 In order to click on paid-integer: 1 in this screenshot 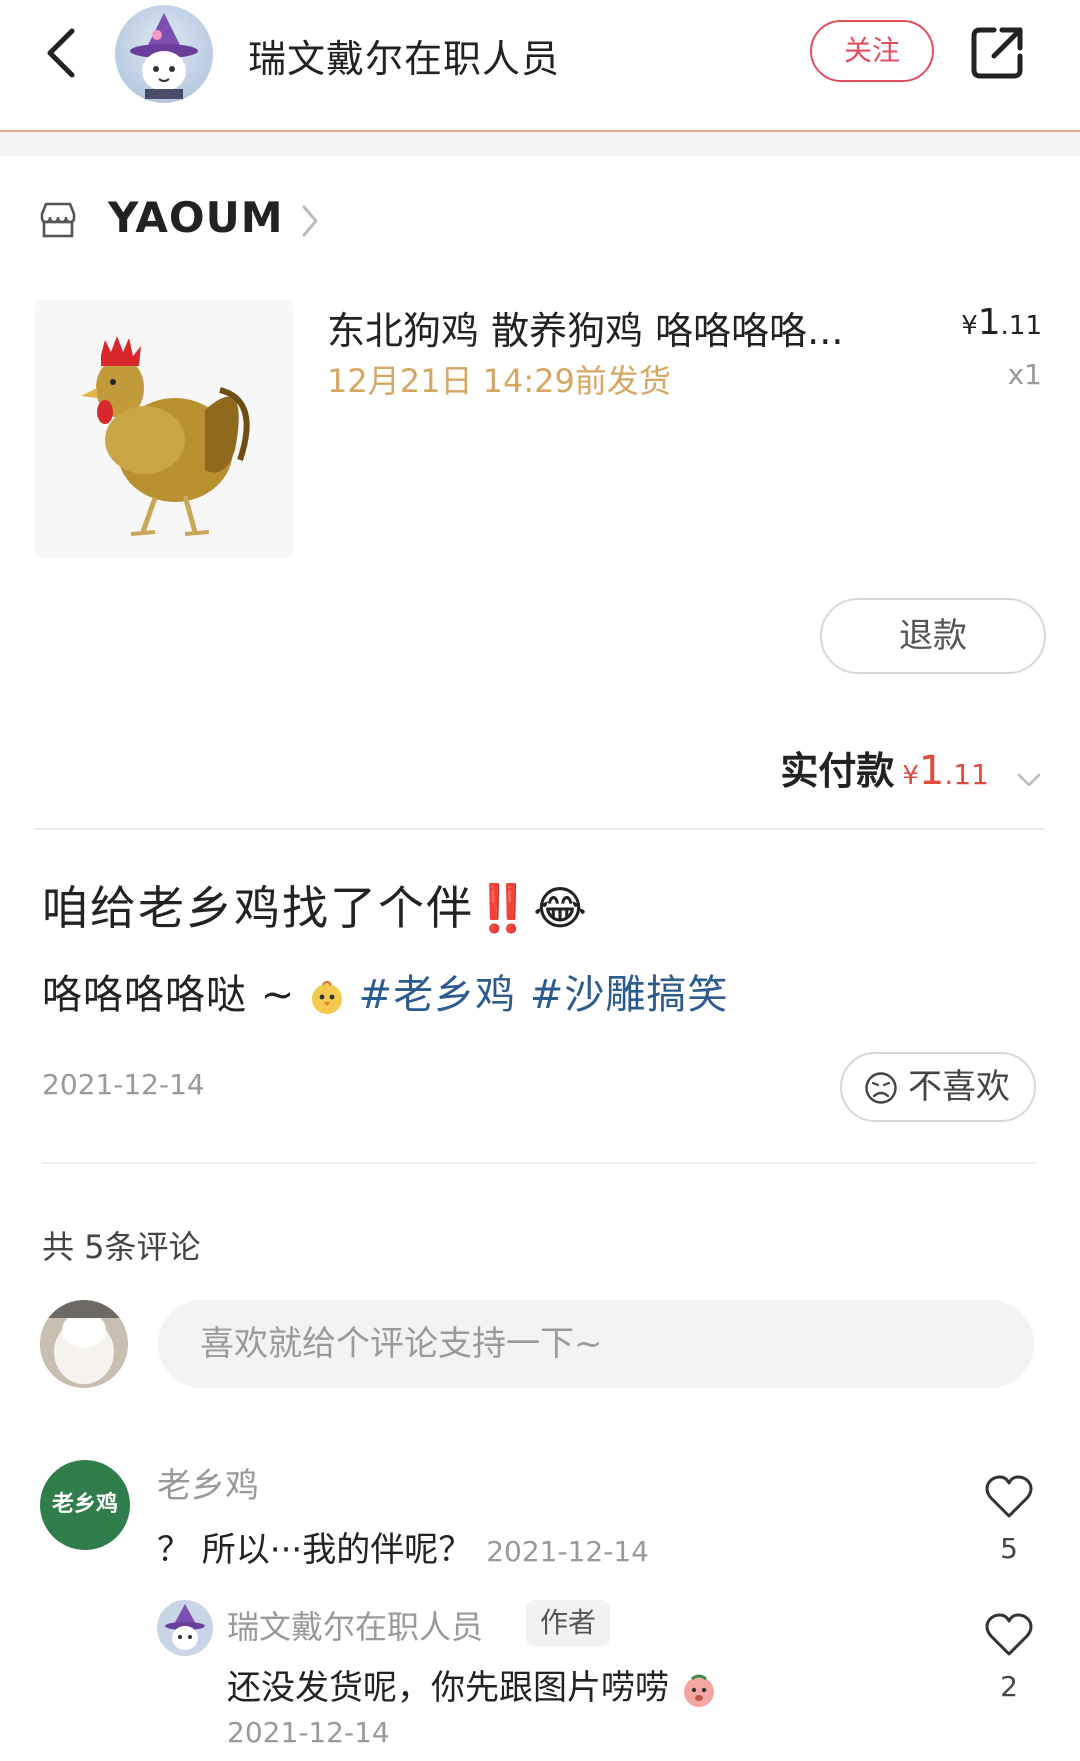, I will do `click(931, 771)`.